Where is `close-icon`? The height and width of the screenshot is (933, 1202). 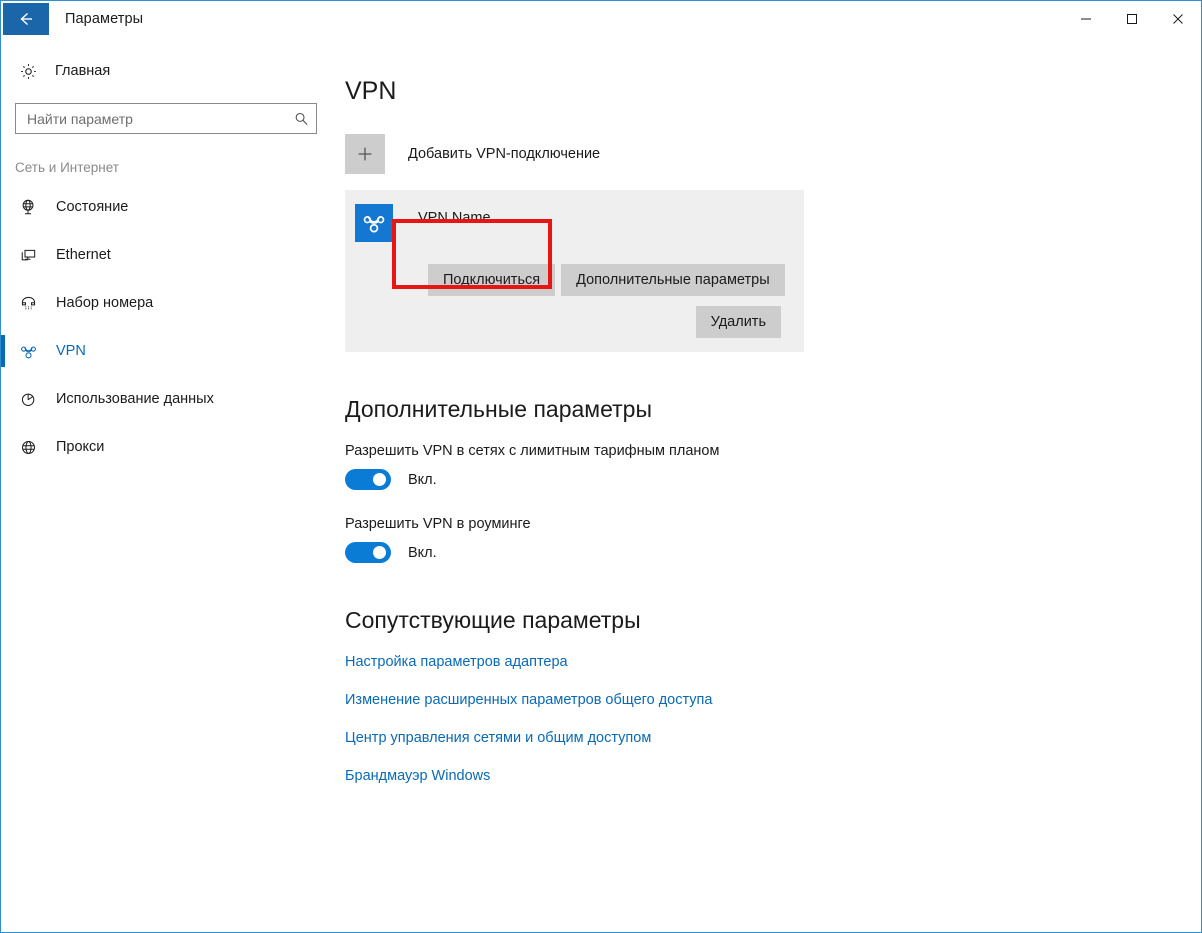
close-icon is located at coordinates (1178, 19).